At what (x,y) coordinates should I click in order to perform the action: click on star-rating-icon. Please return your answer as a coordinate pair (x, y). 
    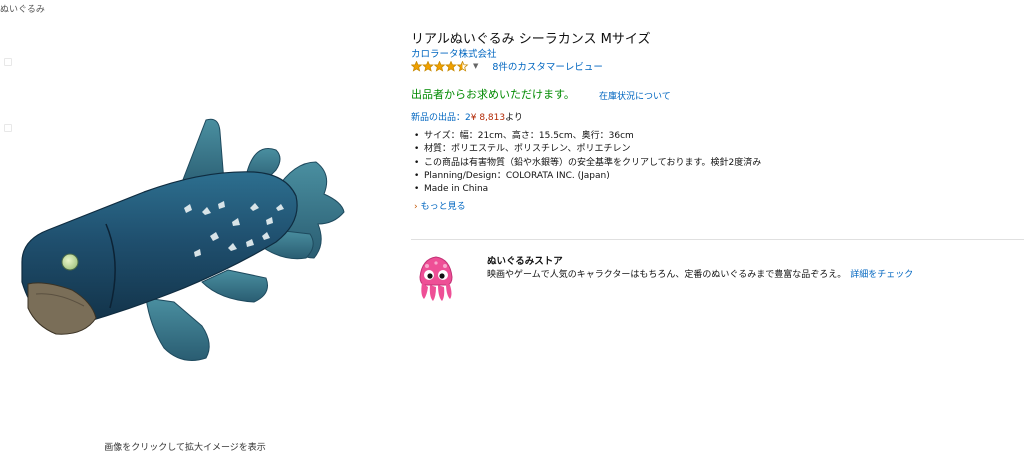
    Looking at the image, I should click on (440, 66).